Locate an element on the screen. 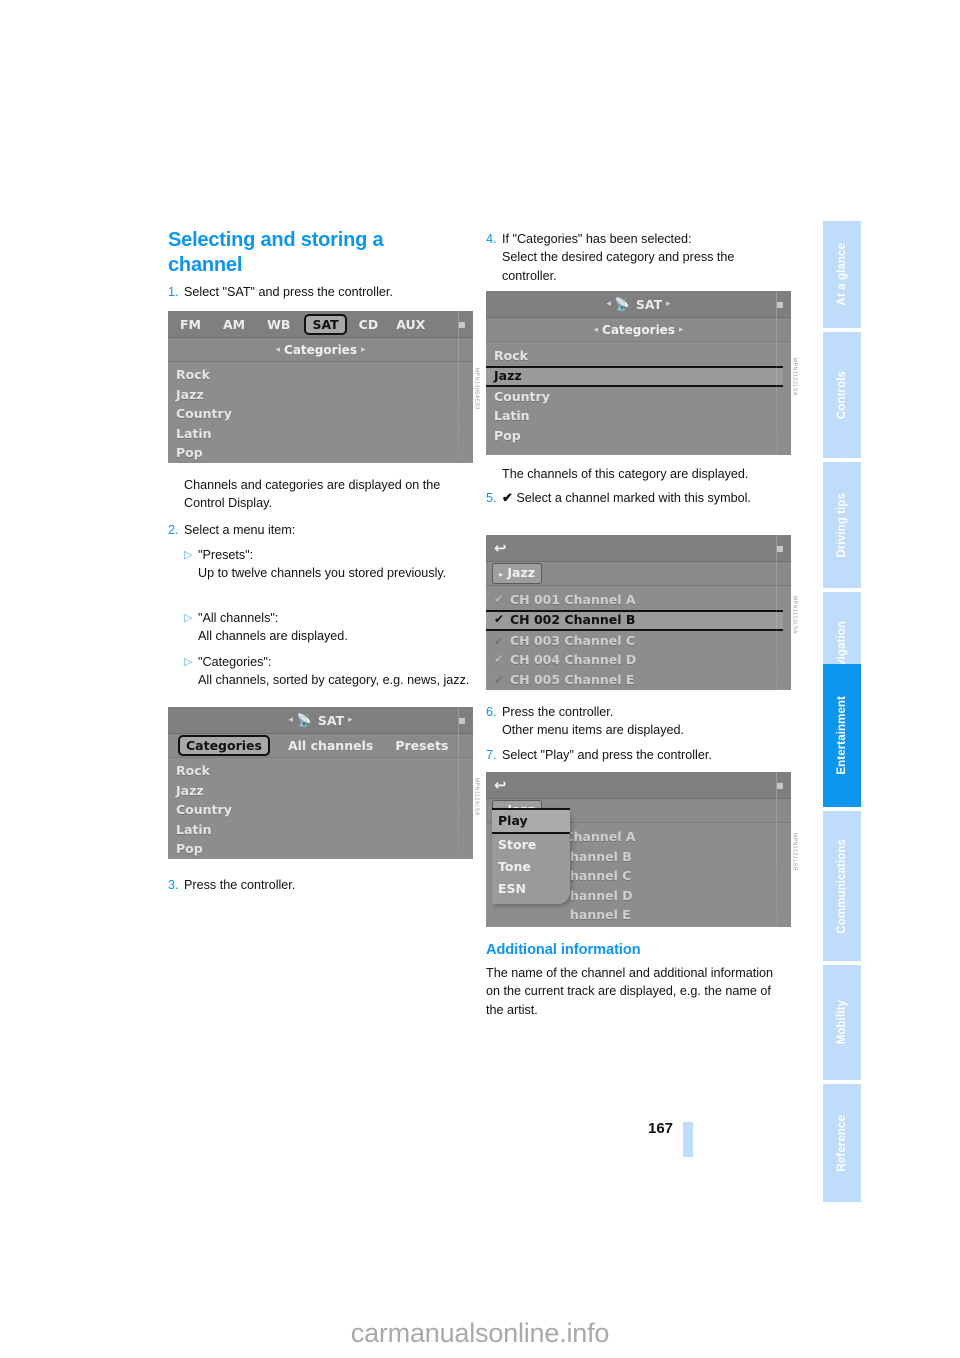 The height and width of the screenshot is (1358, 960). list-item: ✔ CH 003 Channel C is located at coordinates (642, 641).